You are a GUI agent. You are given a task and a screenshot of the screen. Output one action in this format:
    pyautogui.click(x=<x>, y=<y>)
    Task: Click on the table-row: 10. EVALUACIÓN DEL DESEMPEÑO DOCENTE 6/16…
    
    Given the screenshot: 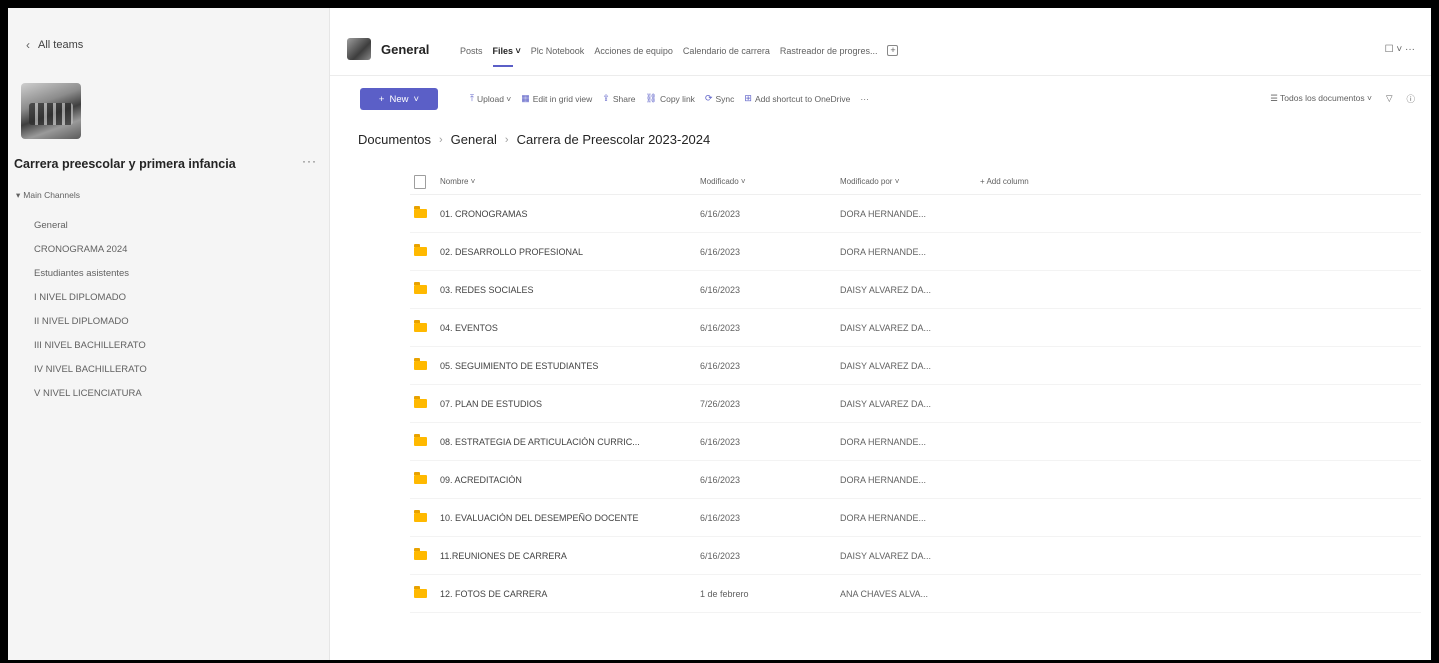 What is the action you would take?
    pyautogui.click(x=915, y=518)
    